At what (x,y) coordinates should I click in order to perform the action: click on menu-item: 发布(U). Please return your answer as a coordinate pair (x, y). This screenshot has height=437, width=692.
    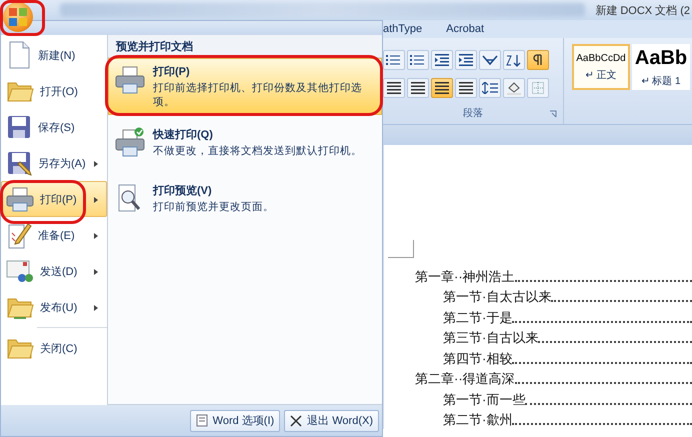
    Looking at the image, I should click on (54, 307).